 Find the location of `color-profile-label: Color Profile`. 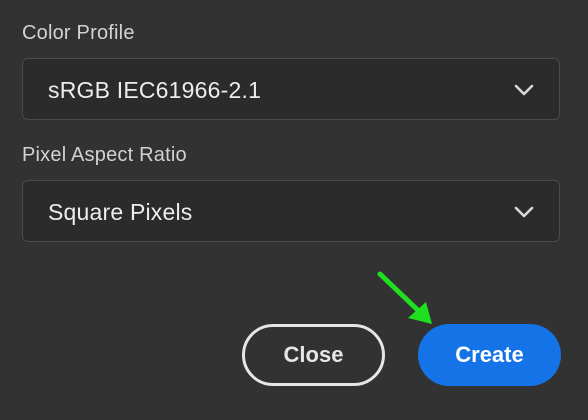

color-profile-label: Color Profile is located at coordinates (78, 33).